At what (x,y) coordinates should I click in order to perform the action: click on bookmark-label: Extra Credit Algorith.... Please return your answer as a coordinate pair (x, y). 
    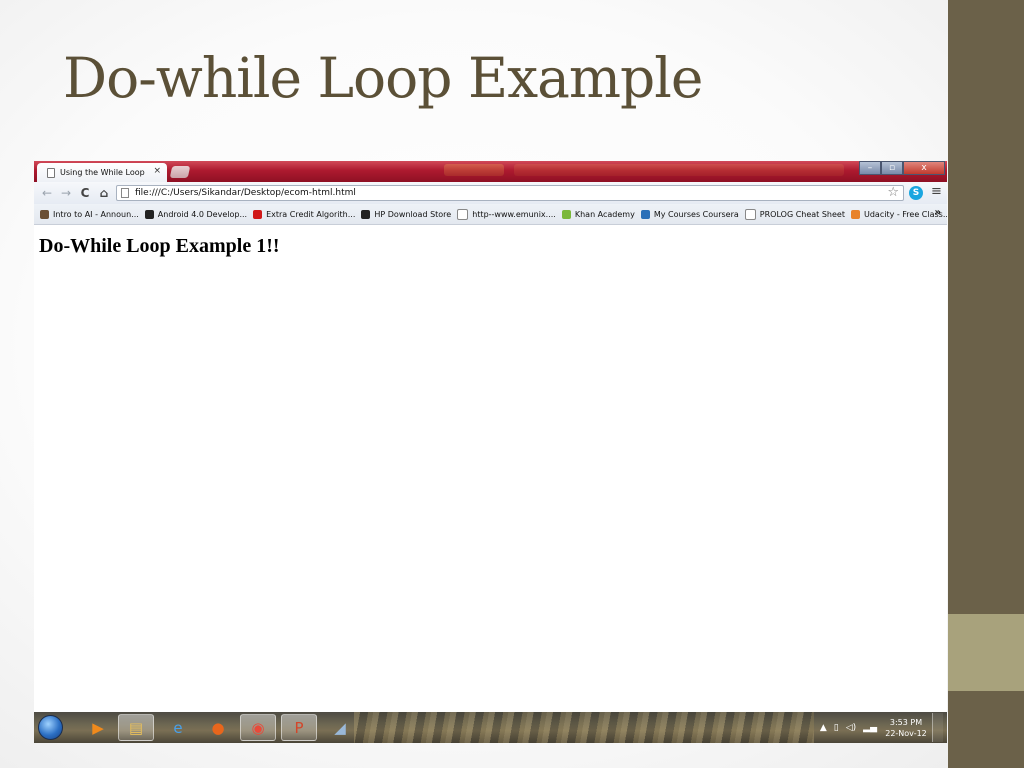
    Looking at the image, I should click on (311, 214).